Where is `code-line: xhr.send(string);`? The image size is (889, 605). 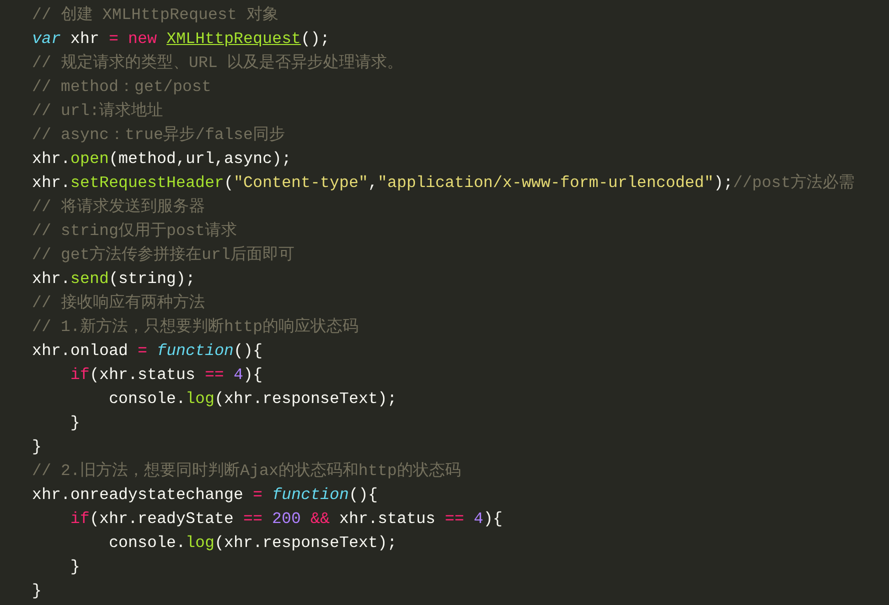
code-line: xhr.send(string); is located at coordinates (114, 279).